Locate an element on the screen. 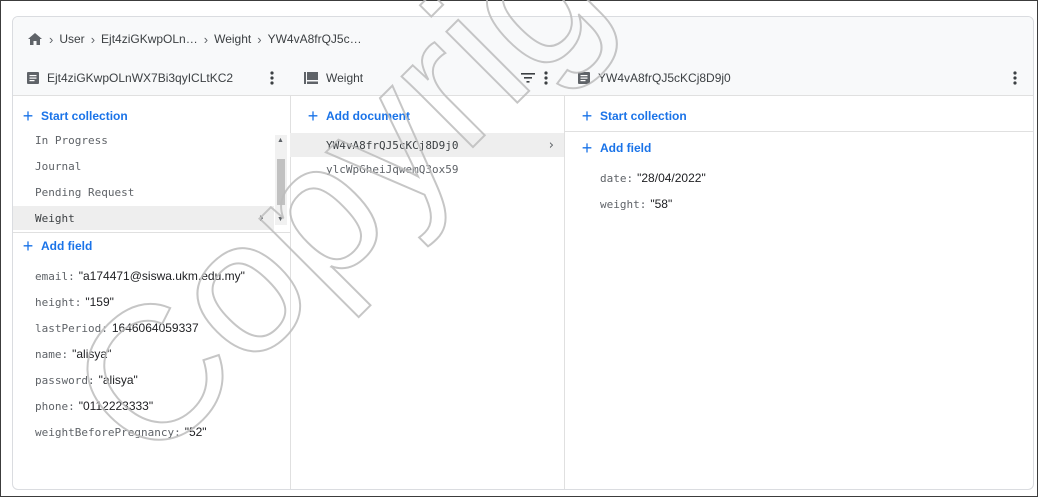  field-row-email: email: "a174471@siswa.ukm.edu.my" is located at coordinates (151, 276).